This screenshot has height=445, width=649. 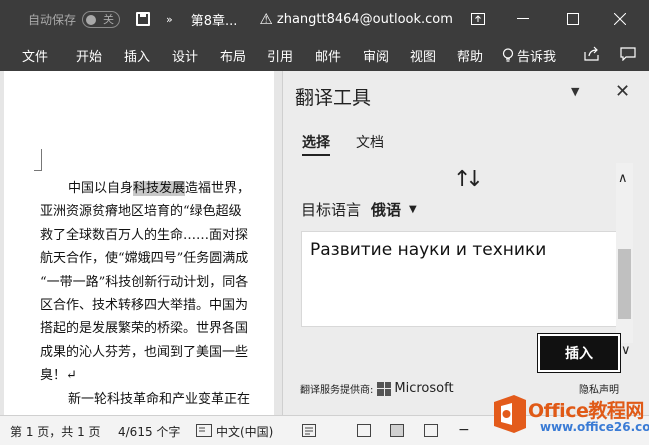 I want to click on pane-close-icon: ✕, so click(x=622, y=91).